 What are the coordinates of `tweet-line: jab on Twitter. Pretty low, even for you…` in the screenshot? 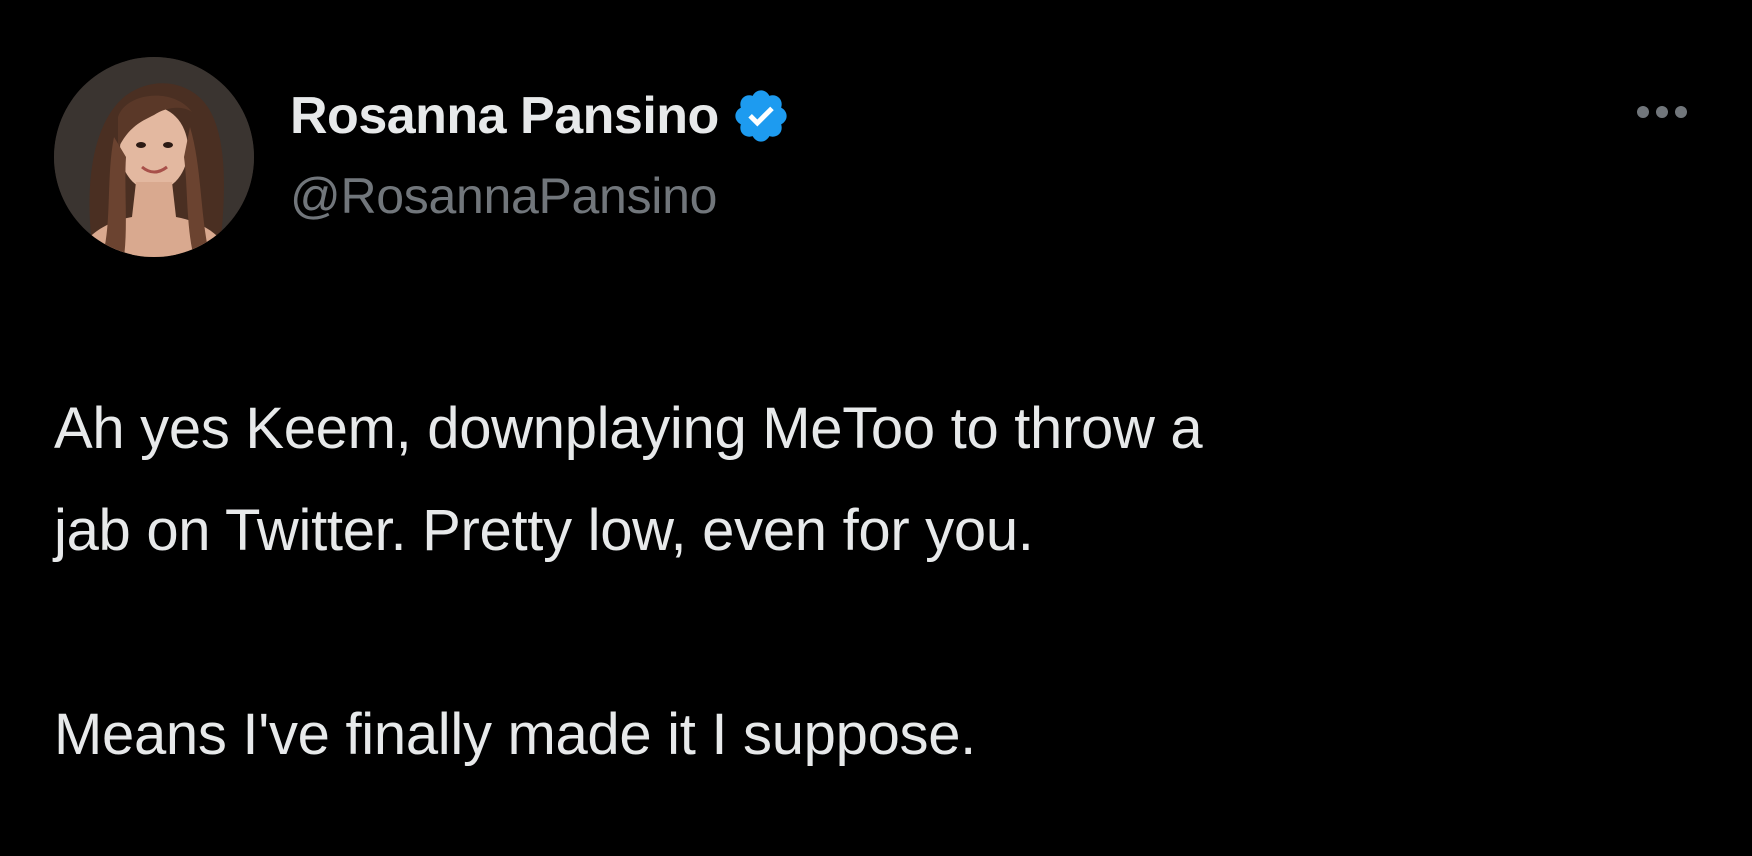 It's located at (544, 530).